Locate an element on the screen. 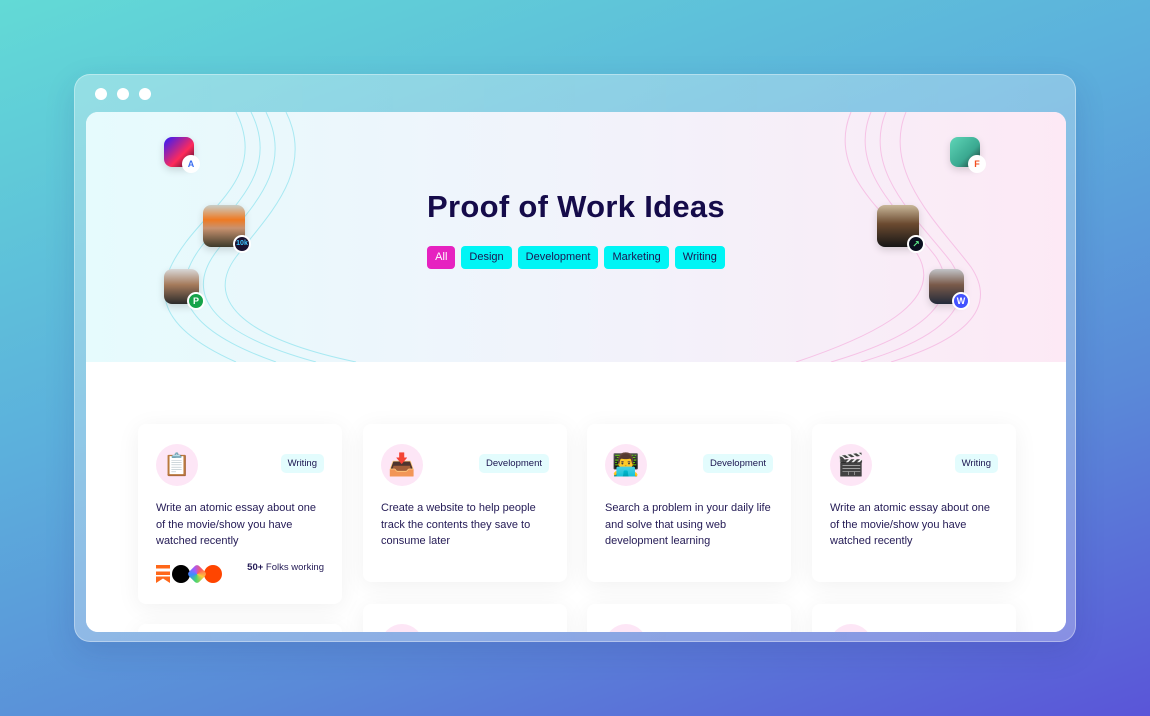 Image resolution: width=1150 pixels, height=716 pixels. hashnode-icon is located at coordinates (197, 574).